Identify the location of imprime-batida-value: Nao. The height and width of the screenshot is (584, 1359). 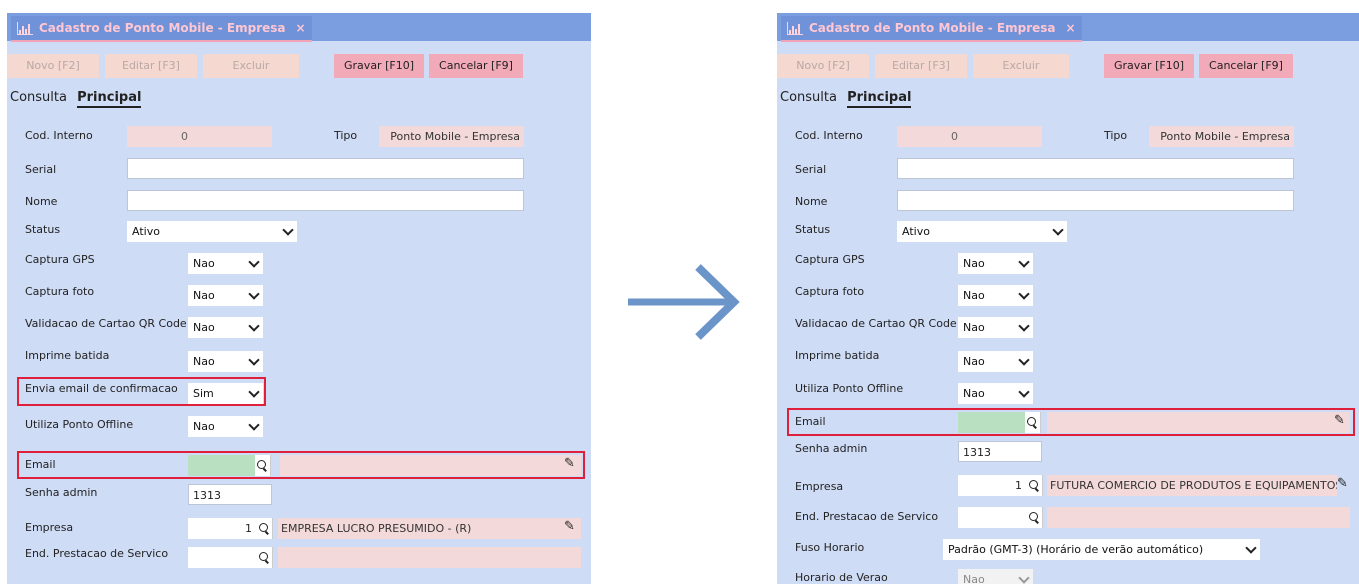
(974, 361).